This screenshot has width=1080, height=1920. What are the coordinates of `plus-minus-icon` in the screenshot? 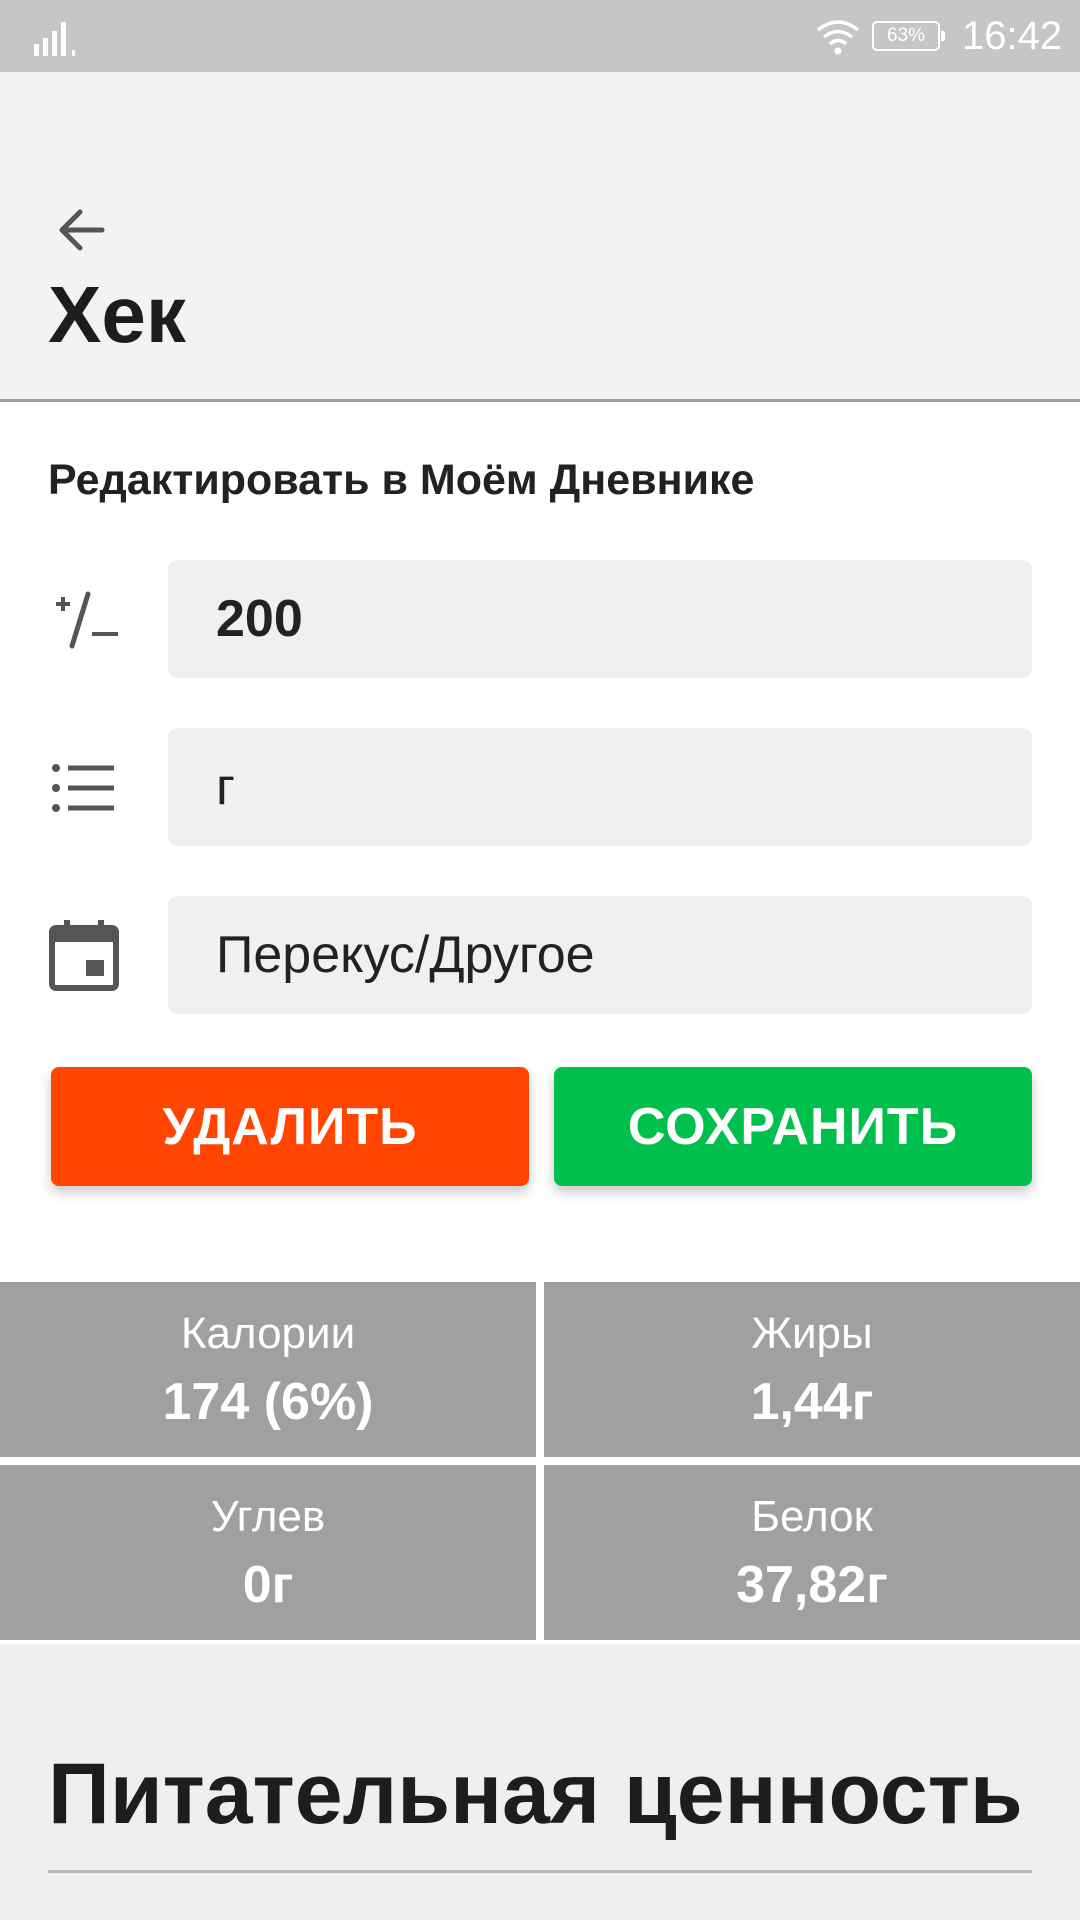 It's located at (87, 620).